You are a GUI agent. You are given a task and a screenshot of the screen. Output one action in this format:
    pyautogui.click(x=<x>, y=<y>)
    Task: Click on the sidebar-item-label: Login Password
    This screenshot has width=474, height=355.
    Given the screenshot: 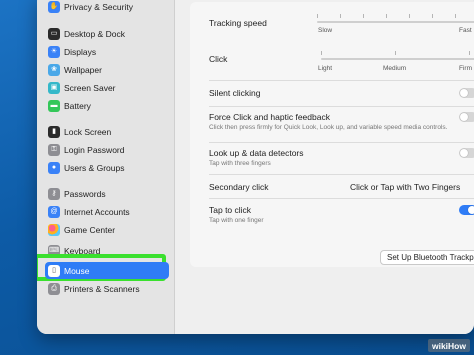 What is the action you would take?
    pyautogui.click(x=94, y=149)
    